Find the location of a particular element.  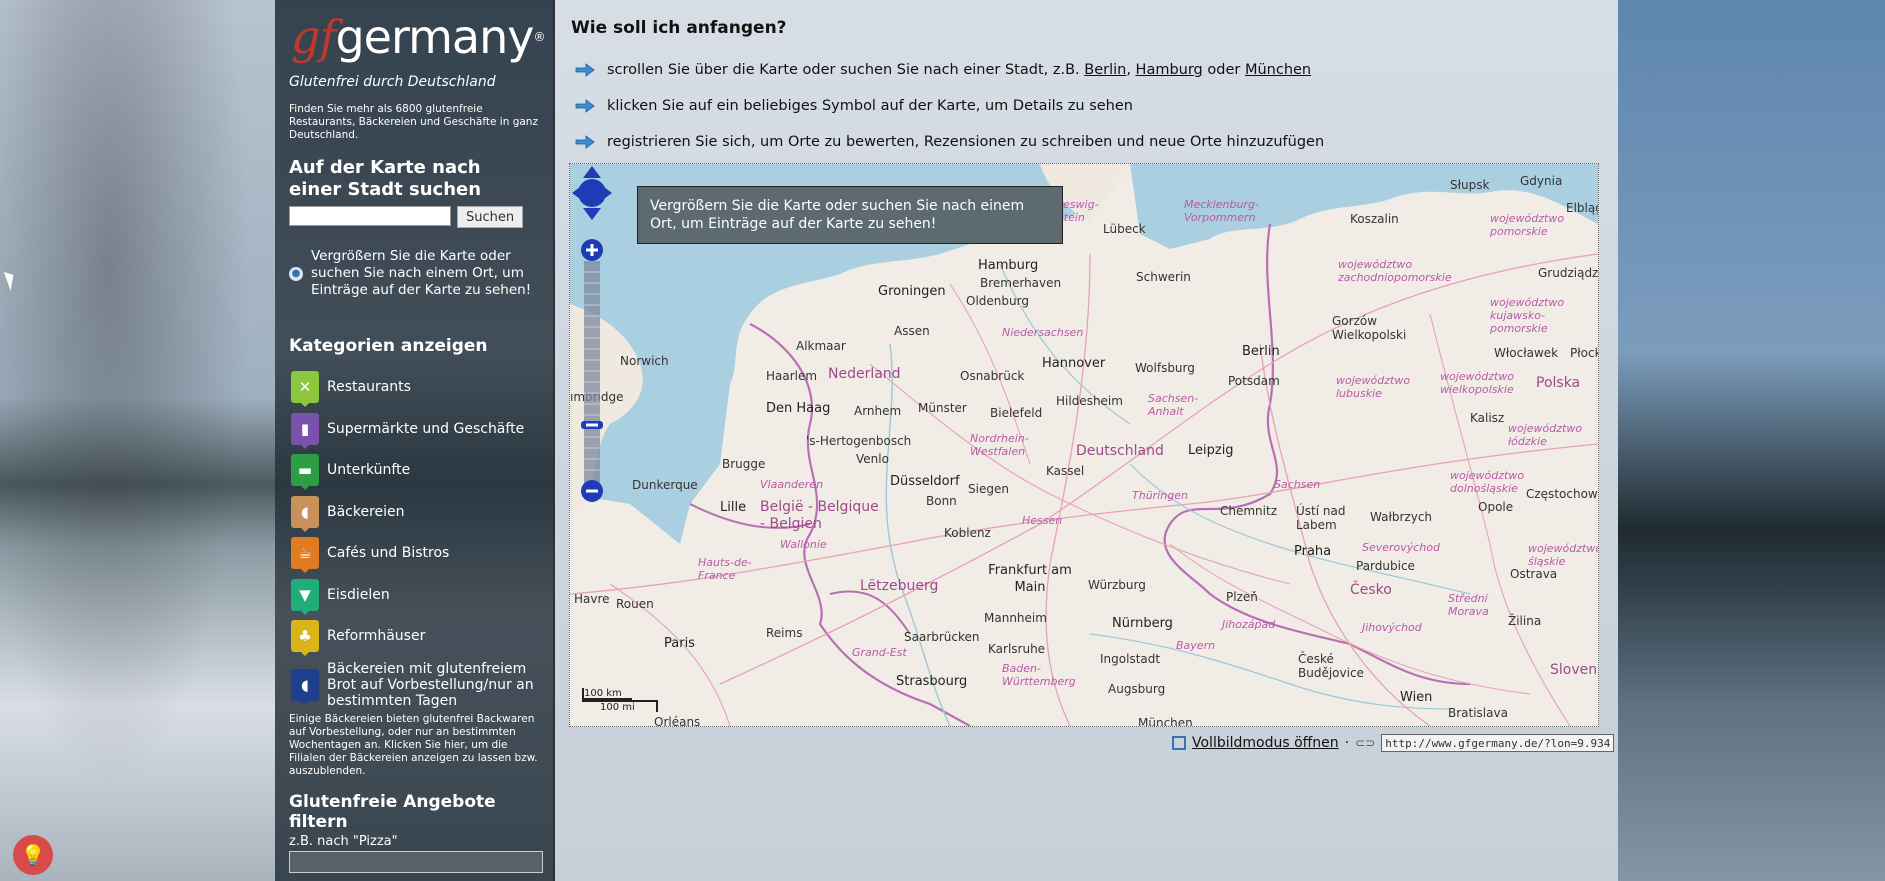

coffee-icon: ☕ is located at coordinates (305, 555).